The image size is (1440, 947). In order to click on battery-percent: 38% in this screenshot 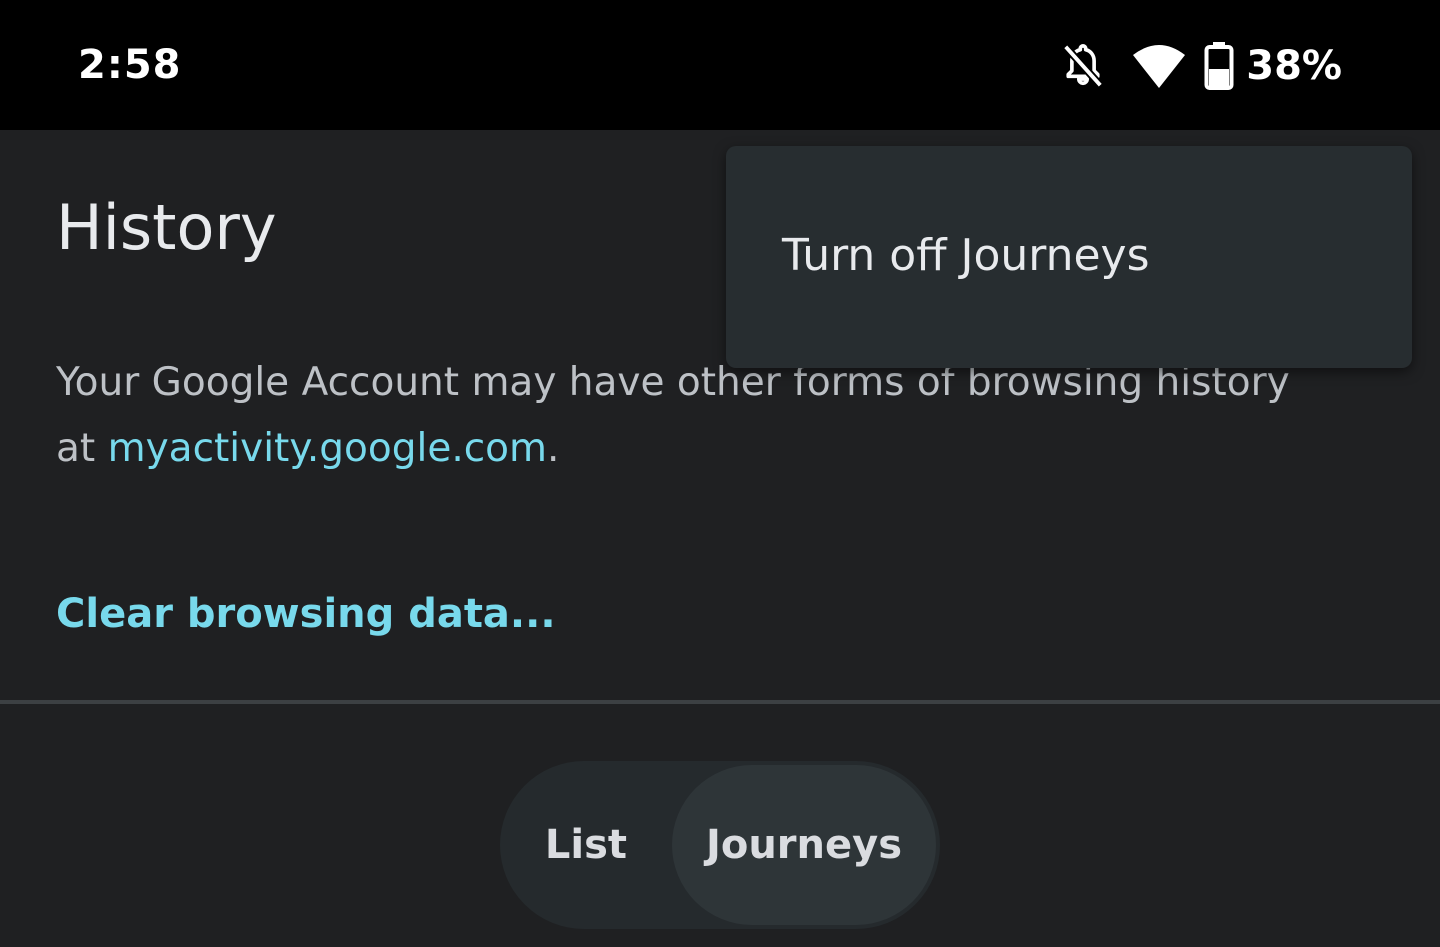, I will do `click(1294, 66)`.